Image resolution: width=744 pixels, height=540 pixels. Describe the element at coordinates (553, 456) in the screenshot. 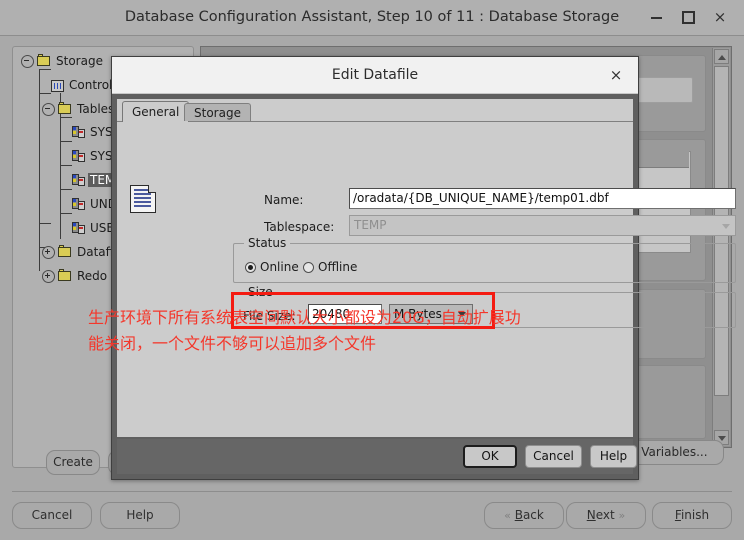

I see `dialog-cancel-button: Cancel` at that location.